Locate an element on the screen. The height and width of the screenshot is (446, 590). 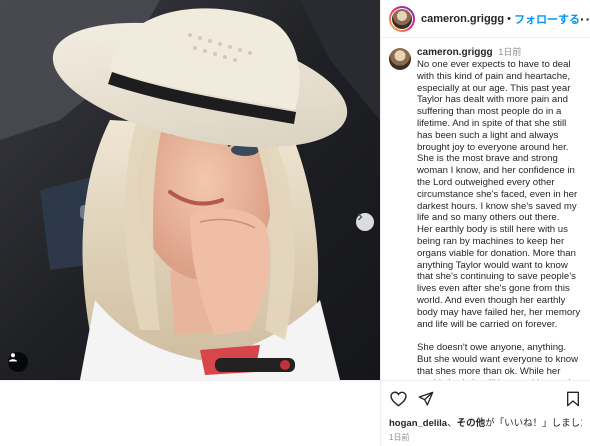
save-button is located at coordinates (573, 399).